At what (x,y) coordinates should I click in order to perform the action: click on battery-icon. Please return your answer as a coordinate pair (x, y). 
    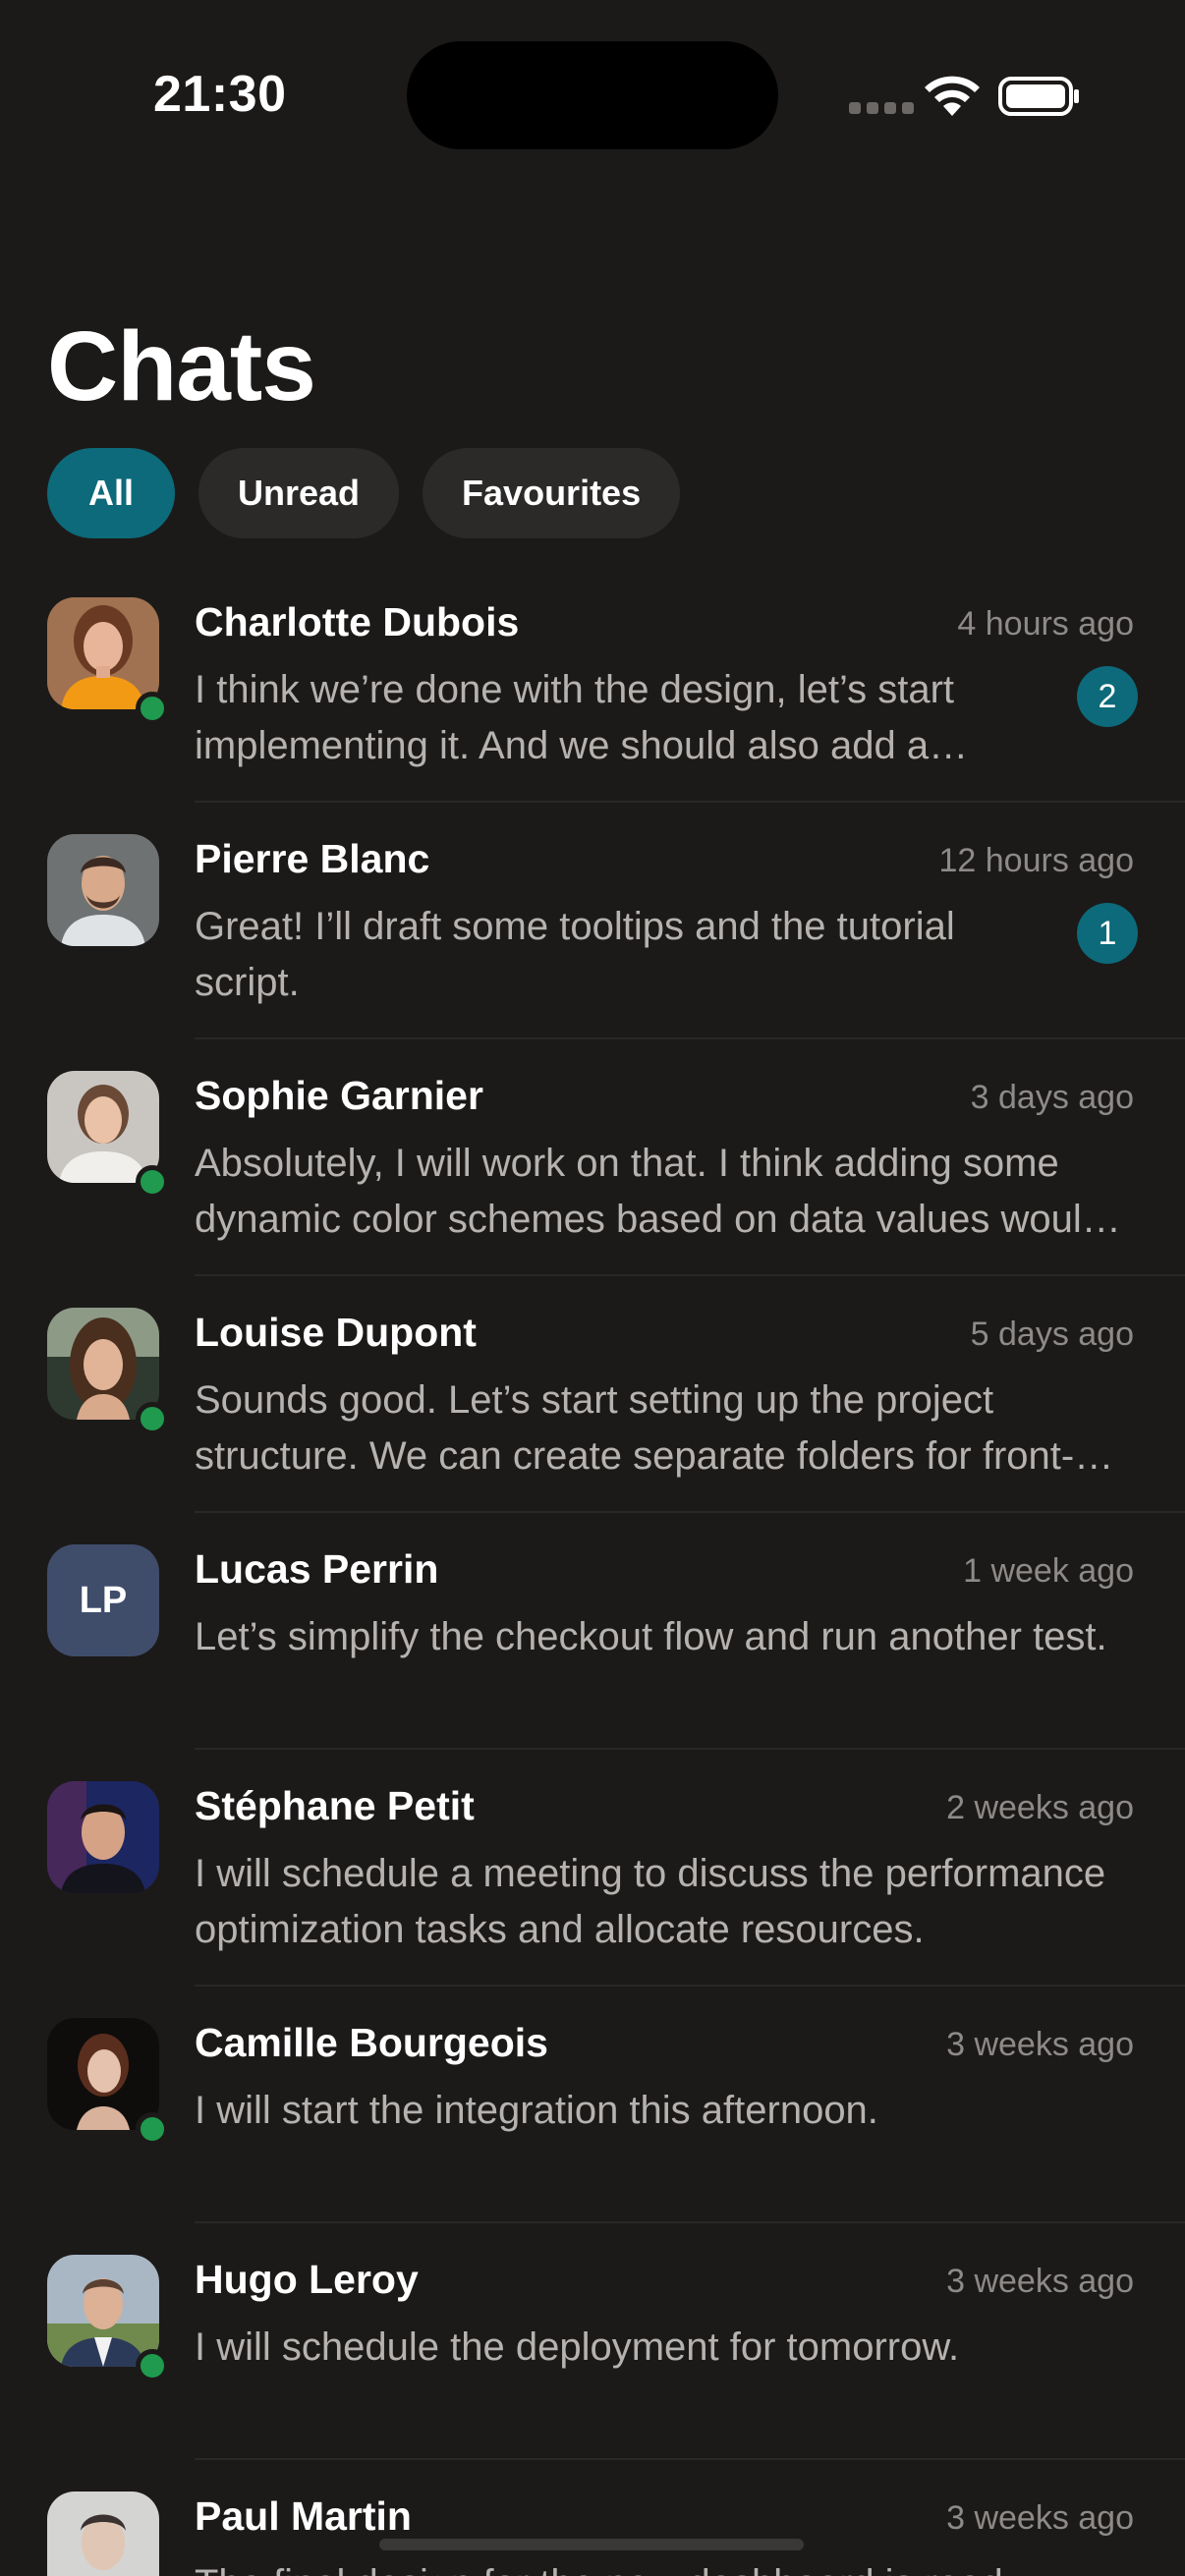
    Looking at the image, I should click on (1038, 96).